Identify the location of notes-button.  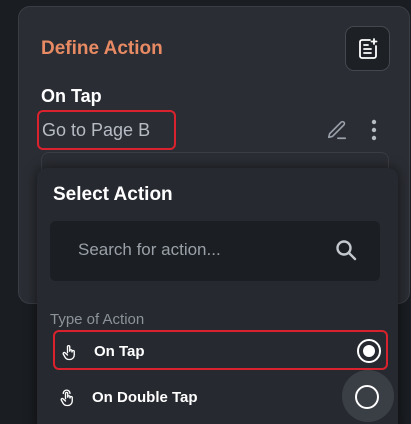
(367, 48).